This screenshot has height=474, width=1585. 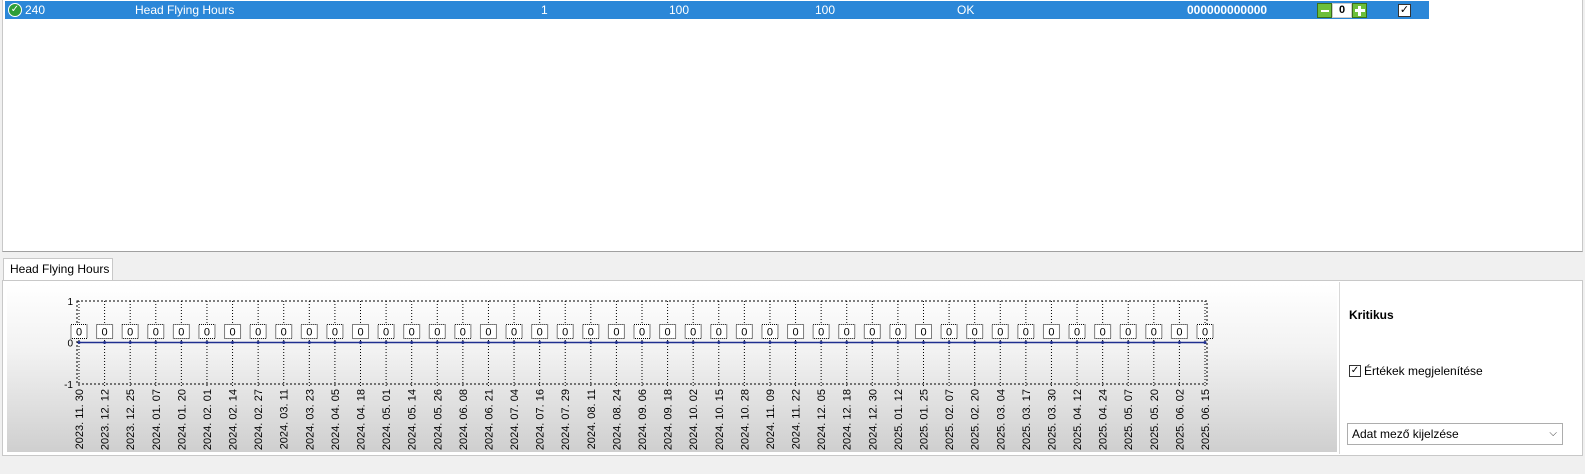 I want to click on x-tick-label: 2024. 12. 30, so click(x=873, y=419).